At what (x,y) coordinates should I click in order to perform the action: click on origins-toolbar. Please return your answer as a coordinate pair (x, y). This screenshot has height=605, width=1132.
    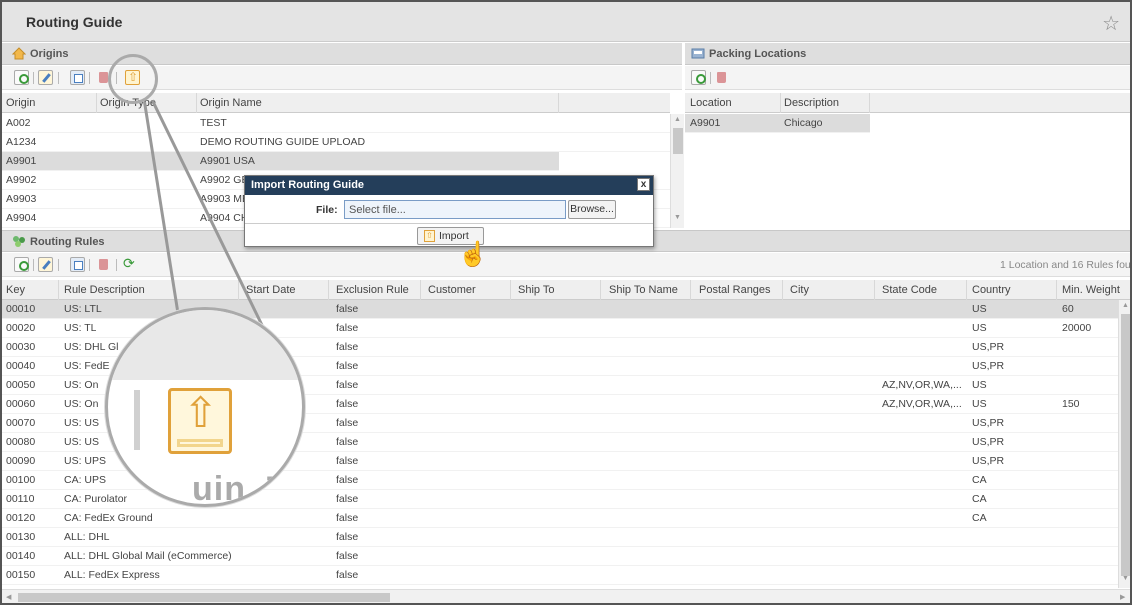
    Looking at the image, I should click on (342, 78).